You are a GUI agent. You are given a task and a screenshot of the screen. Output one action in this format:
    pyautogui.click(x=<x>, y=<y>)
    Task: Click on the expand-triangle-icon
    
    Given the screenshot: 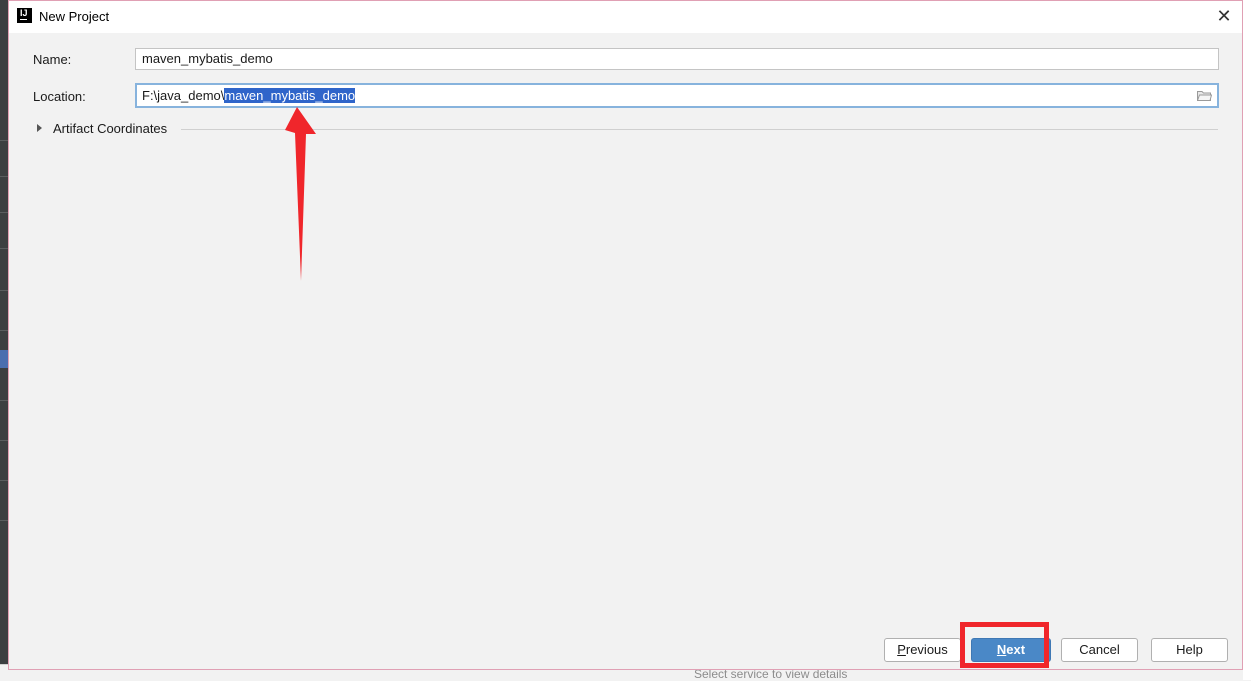 What is the action you would take?
    pyautogui.click(x=39, y=128)
    